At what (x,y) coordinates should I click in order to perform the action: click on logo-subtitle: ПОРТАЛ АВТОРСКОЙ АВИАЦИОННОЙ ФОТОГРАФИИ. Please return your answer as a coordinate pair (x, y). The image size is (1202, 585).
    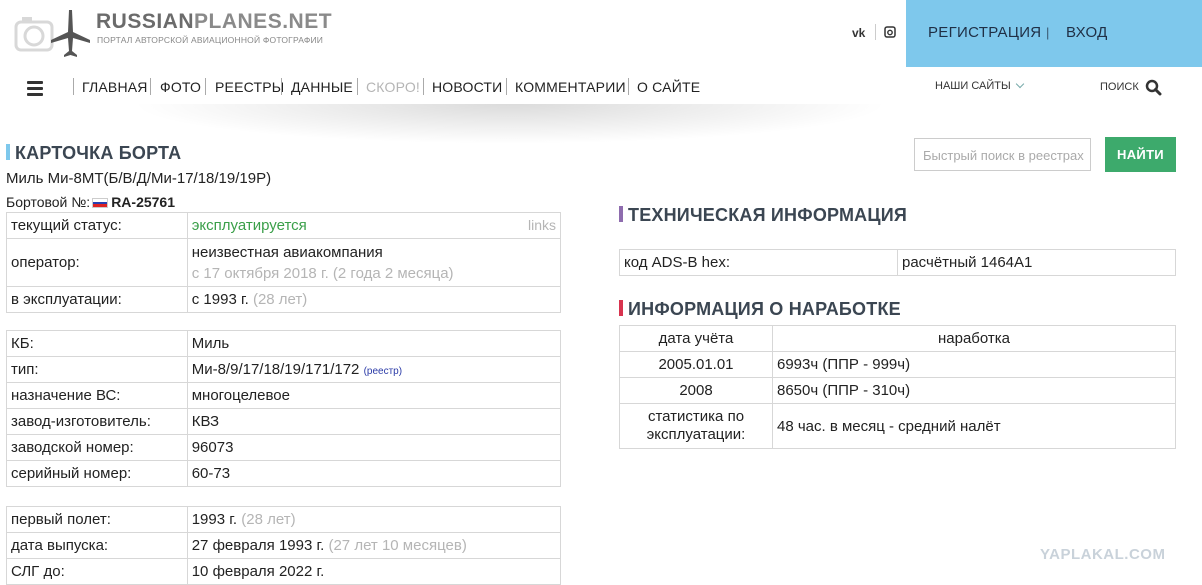
    Looking at the image, I should click on (210, 40).